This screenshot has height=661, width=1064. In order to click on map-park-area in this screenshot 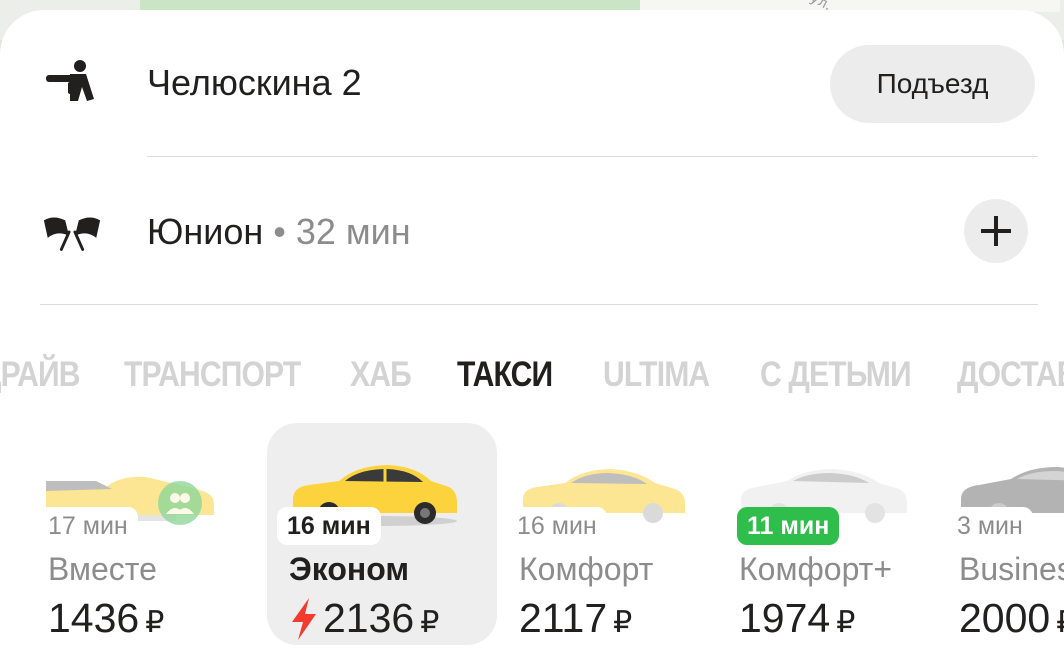, I will do `click(397, 5)`.